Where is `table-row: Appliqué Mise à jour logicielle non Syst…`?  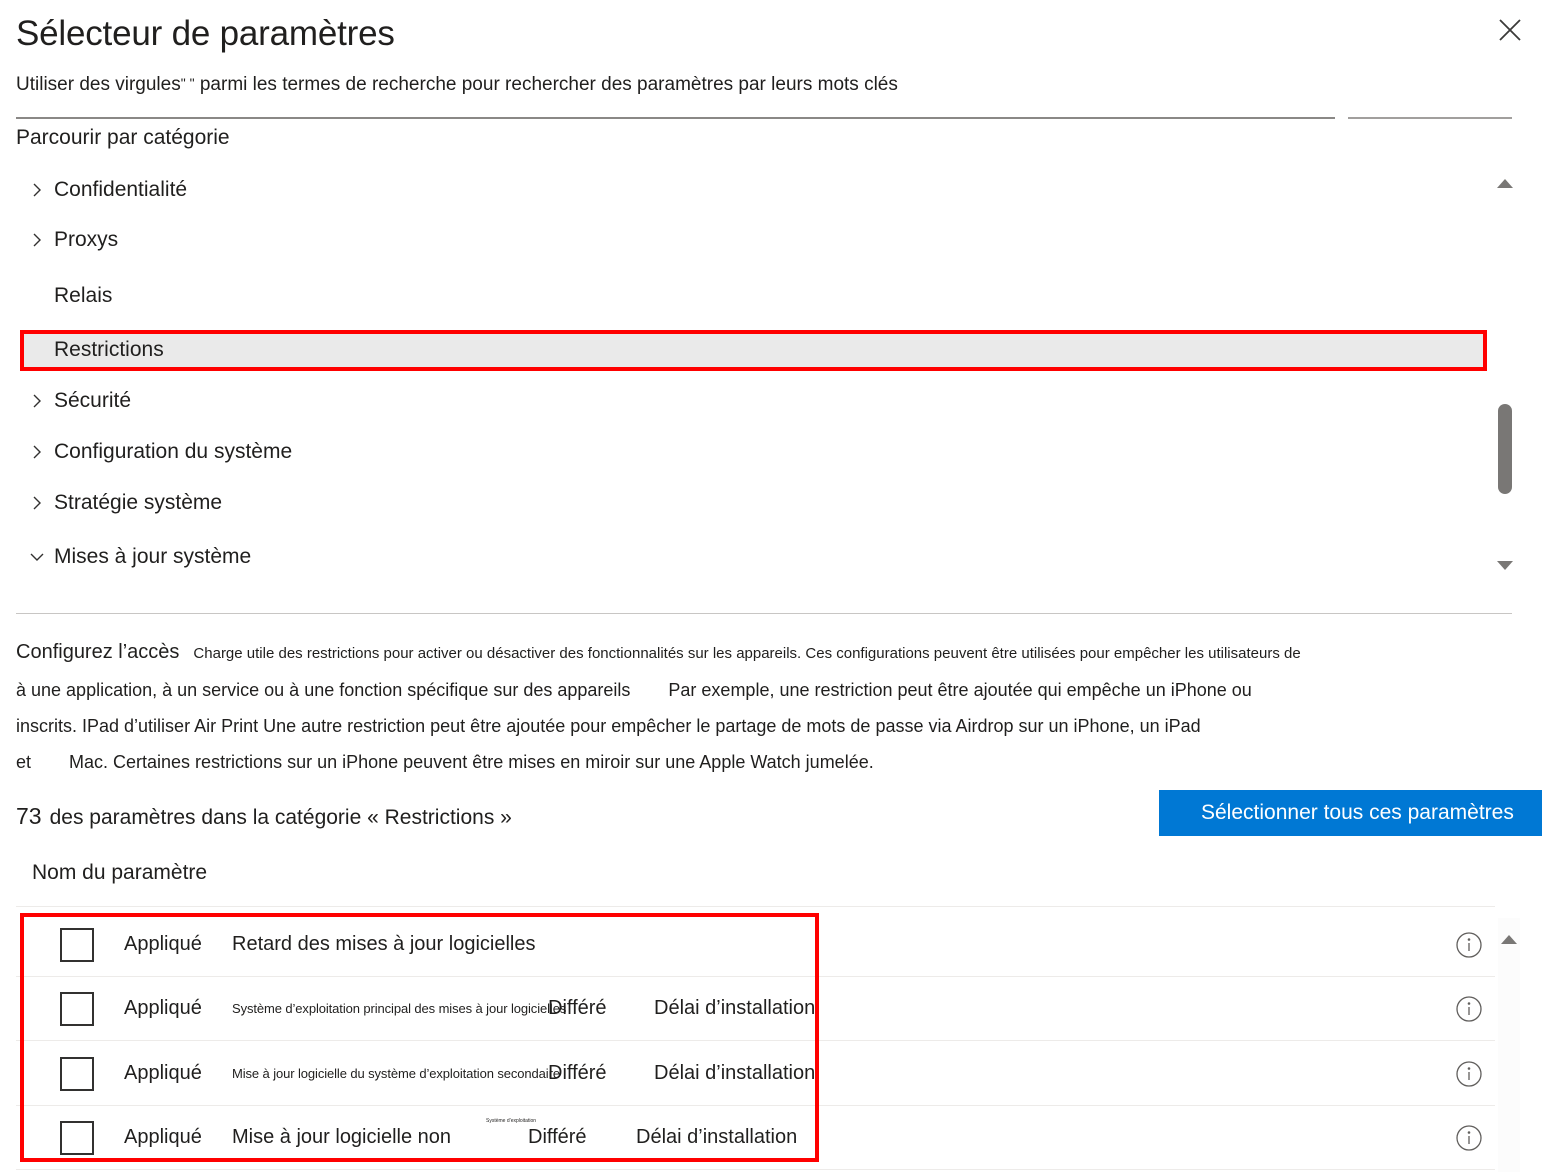
table-row: Appliqué Mise à jour logicielle non Syst… is located at coordinates (755, 1138).